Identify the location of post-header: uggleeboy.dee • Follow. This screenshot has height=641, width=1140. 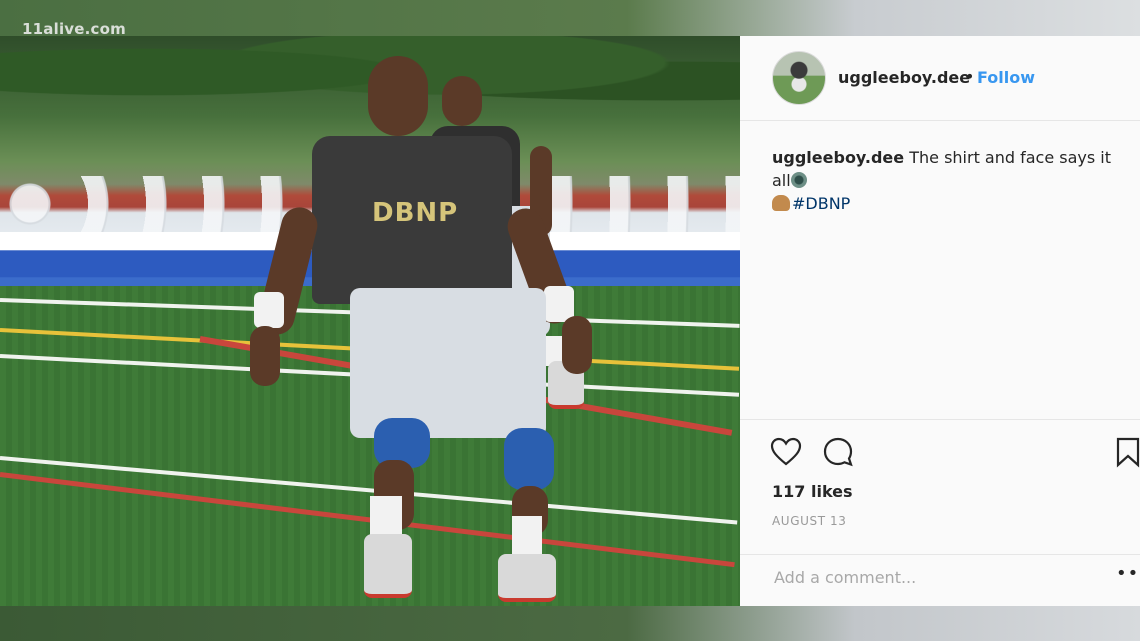
(940, 78).